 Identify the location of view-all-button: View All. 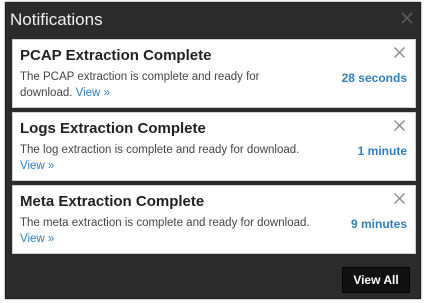
(376, 280).